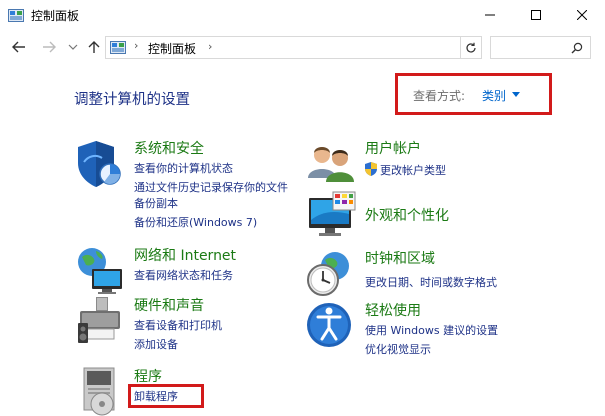 This screenshot has width=605, height=416. What do you see at coordinates (73, 47) in the screenshot?
I see `recent-pages-chevron-icon` at bounding box center [73, 47].